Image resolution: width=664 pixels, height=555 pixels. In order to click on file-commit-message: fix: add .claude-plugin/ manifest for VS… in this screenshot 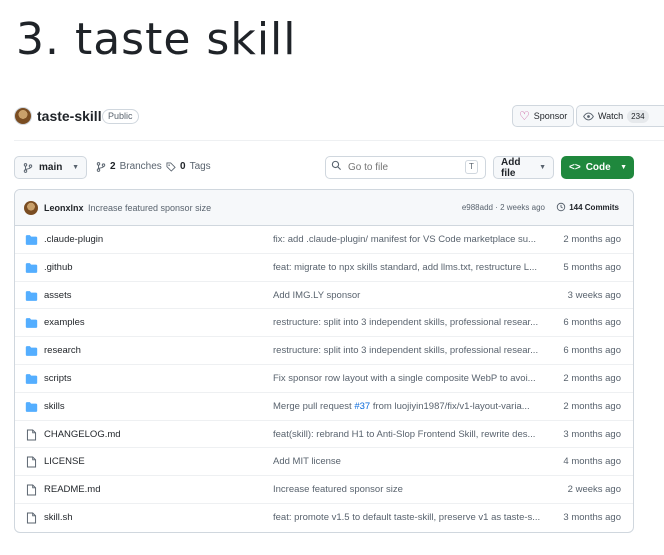, I will do `click(407, 239)`.